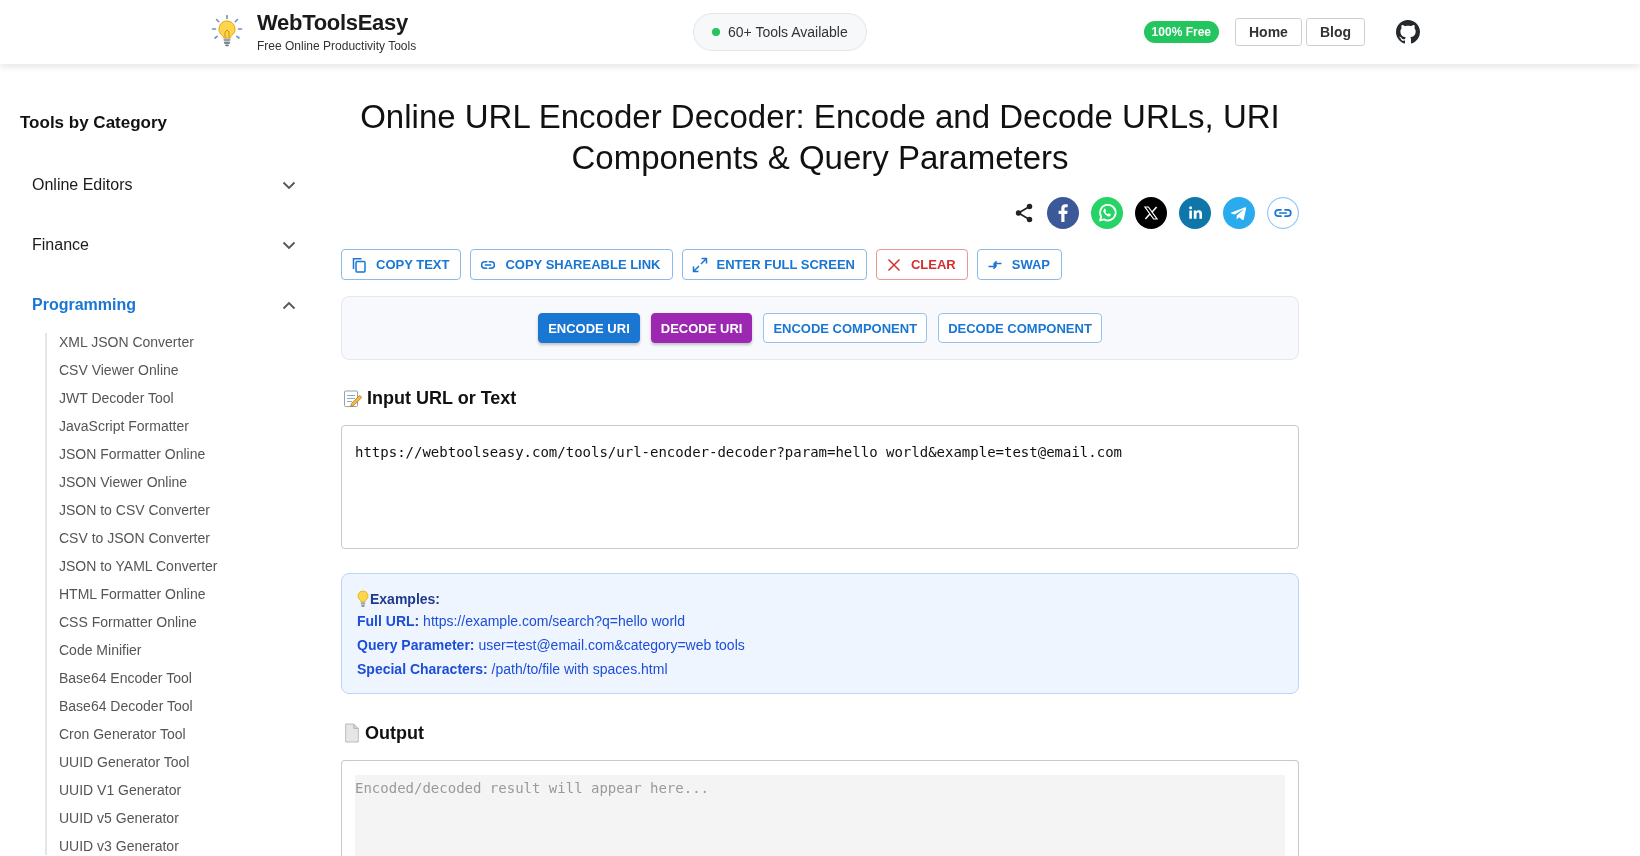 Image resolution: width=1640 pixels, height=856 pixels. Describe the element at coordinates (122, 734) in the screenshot. I see `sidebar-link: Cron Generator Tool` at that location.